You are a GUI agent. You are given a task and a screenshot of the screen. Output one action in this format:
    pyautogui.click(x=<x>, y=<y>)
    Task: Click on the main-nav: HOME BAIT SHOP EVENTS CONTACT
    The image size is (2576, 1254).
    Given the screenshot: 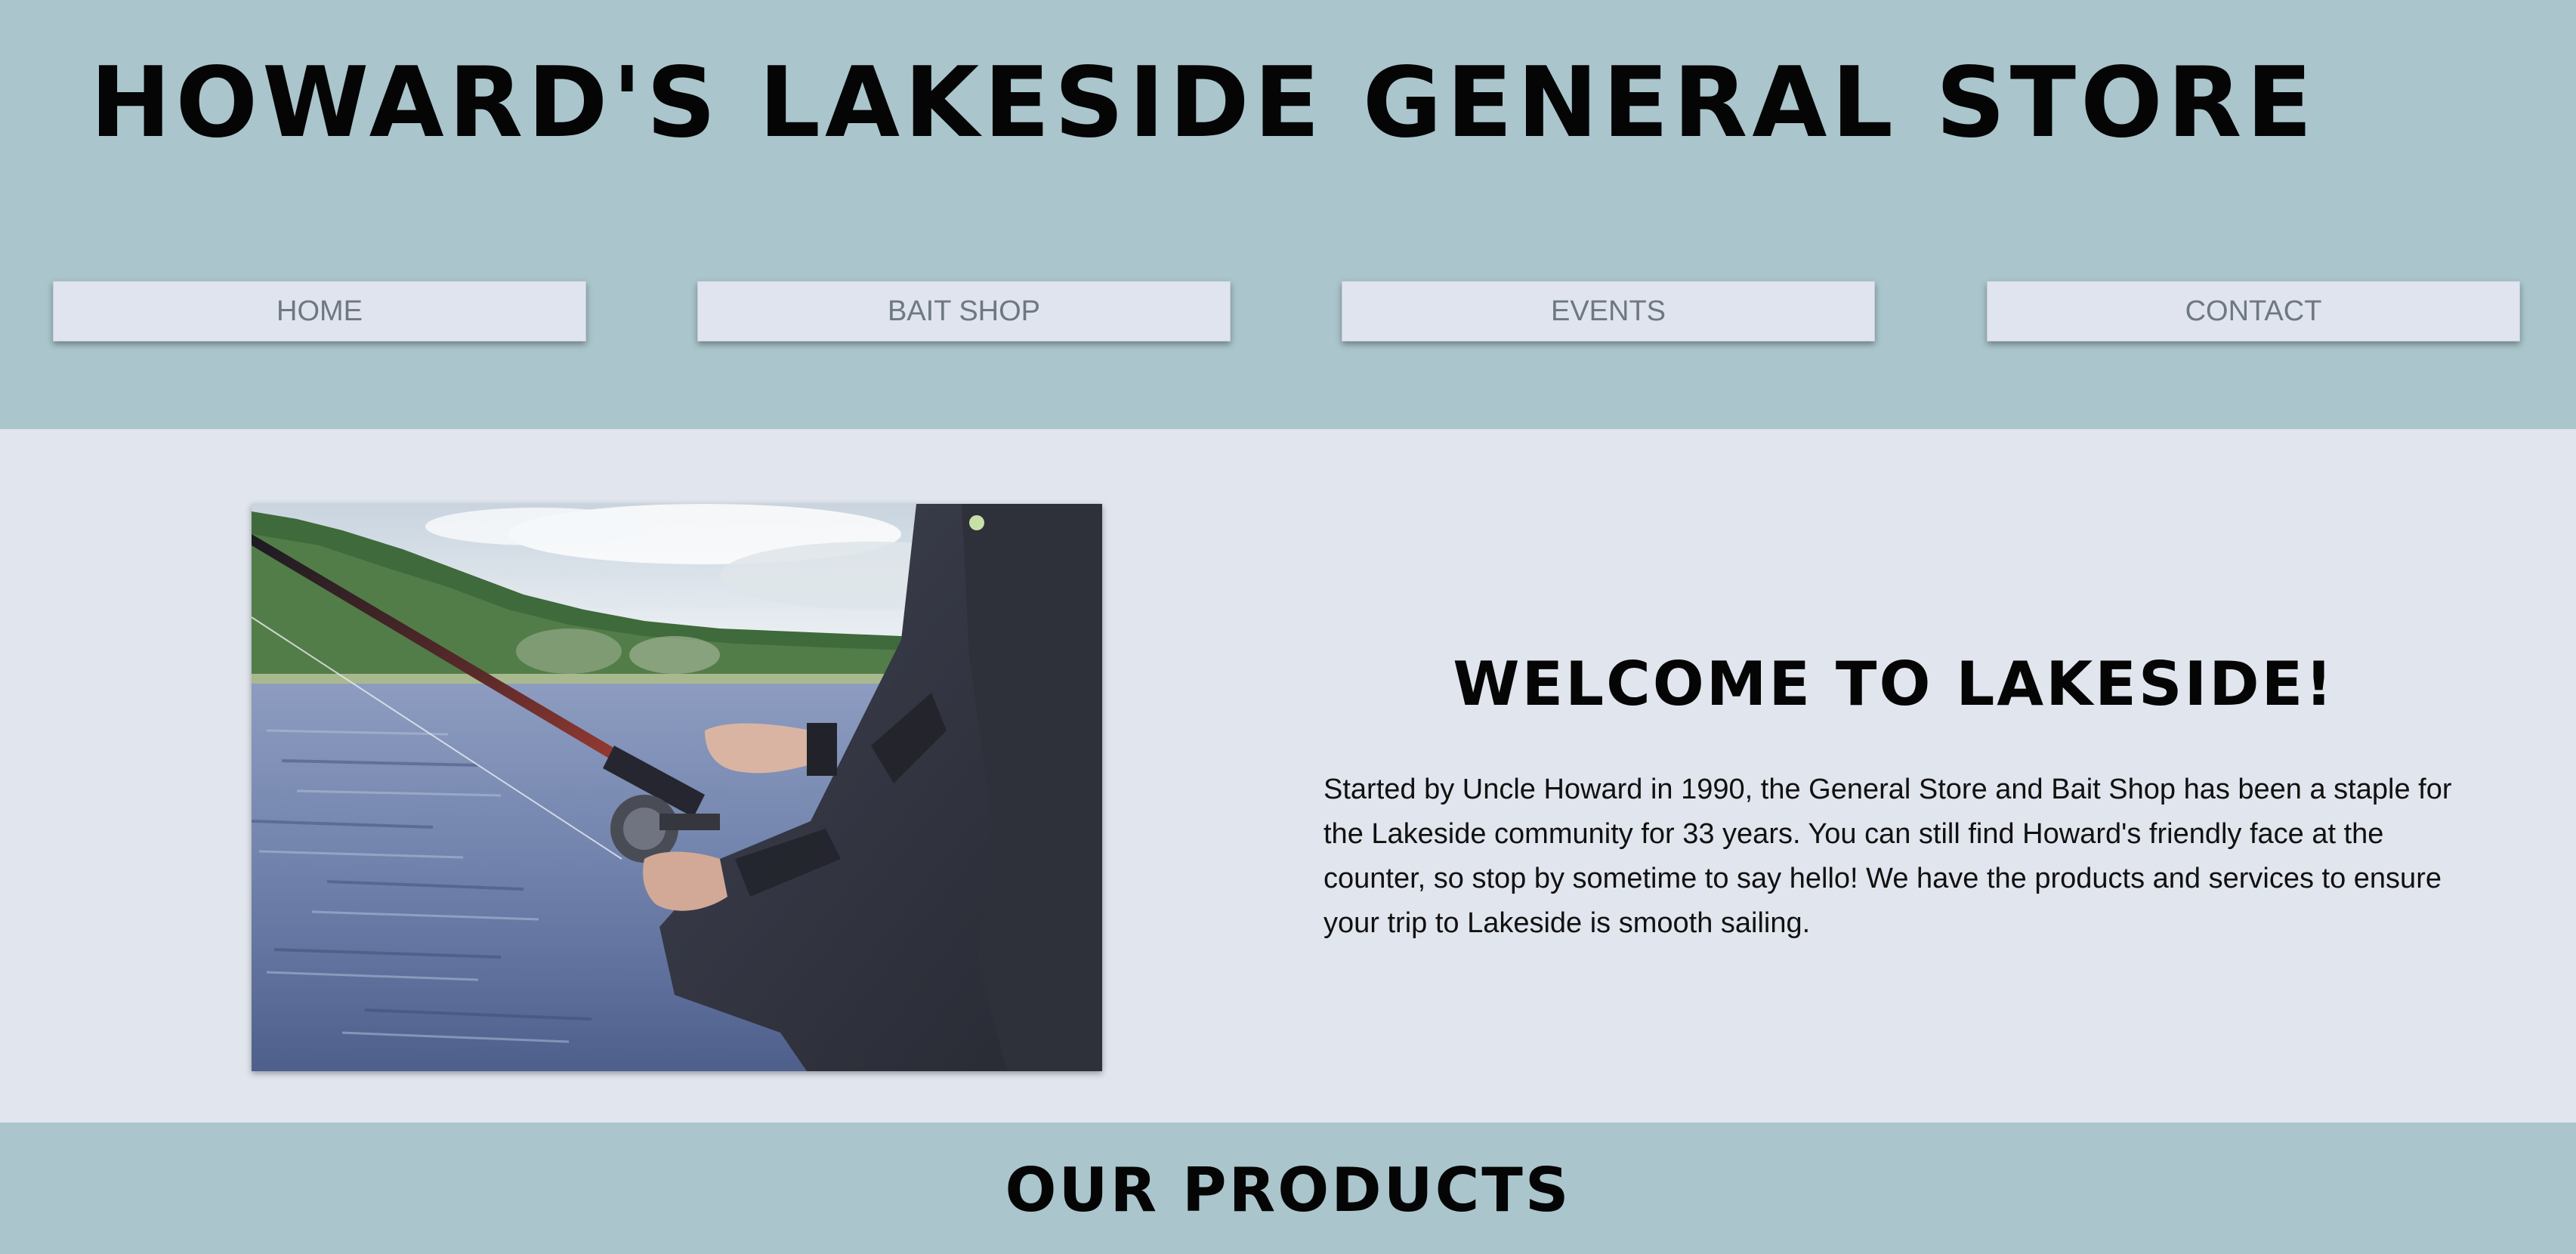 What is the action you would take?
    pyautogui.click(x=1288, y=312)
    